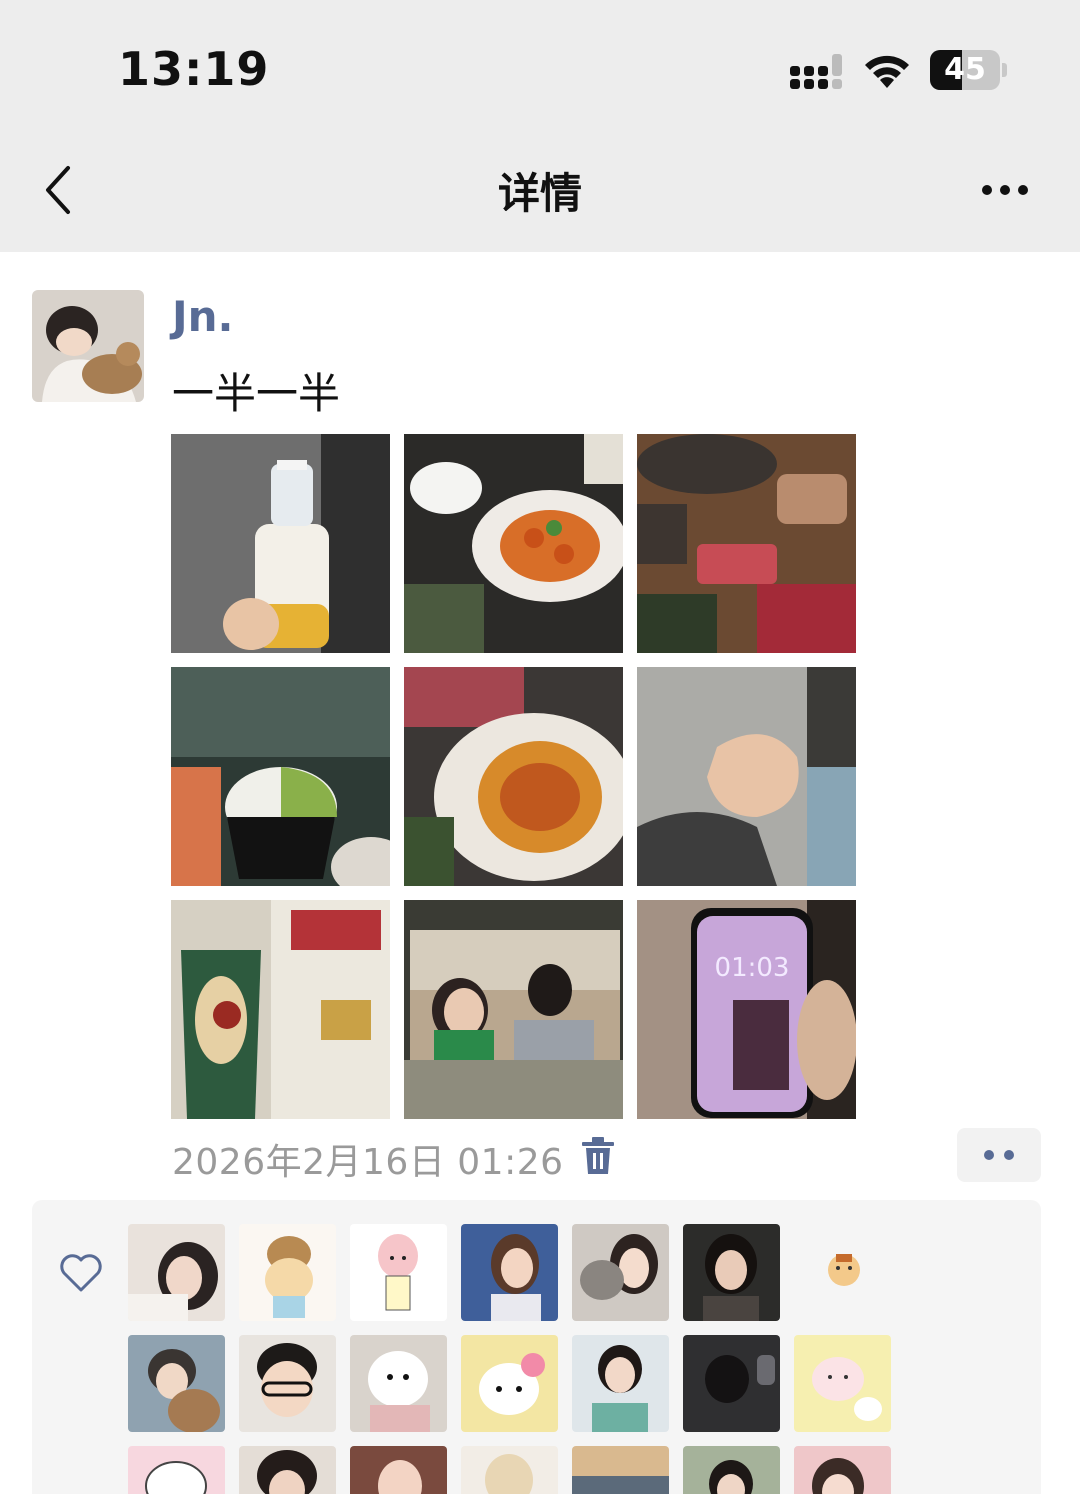 The height and width of the screenshot is (1494, 1080). Describe the element at coordinates (368, 1162) in the screenshot. I see `post-timestamp: 2026年2月16日 01:26` at that location.